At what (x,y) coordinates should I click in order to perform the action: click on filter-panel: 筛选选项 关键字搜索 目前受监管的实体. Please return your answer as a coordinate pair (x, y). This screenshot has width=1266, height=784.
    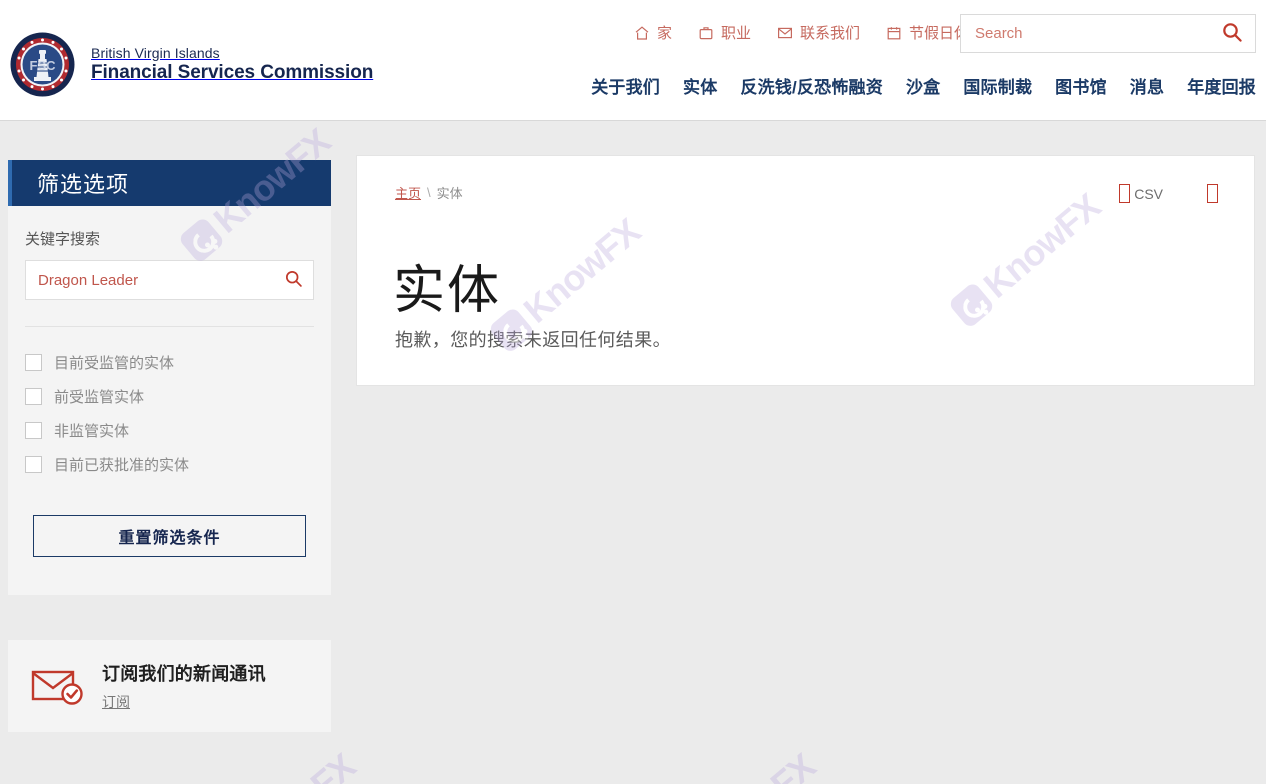
    Looking at the image, I should click on (169, 377).